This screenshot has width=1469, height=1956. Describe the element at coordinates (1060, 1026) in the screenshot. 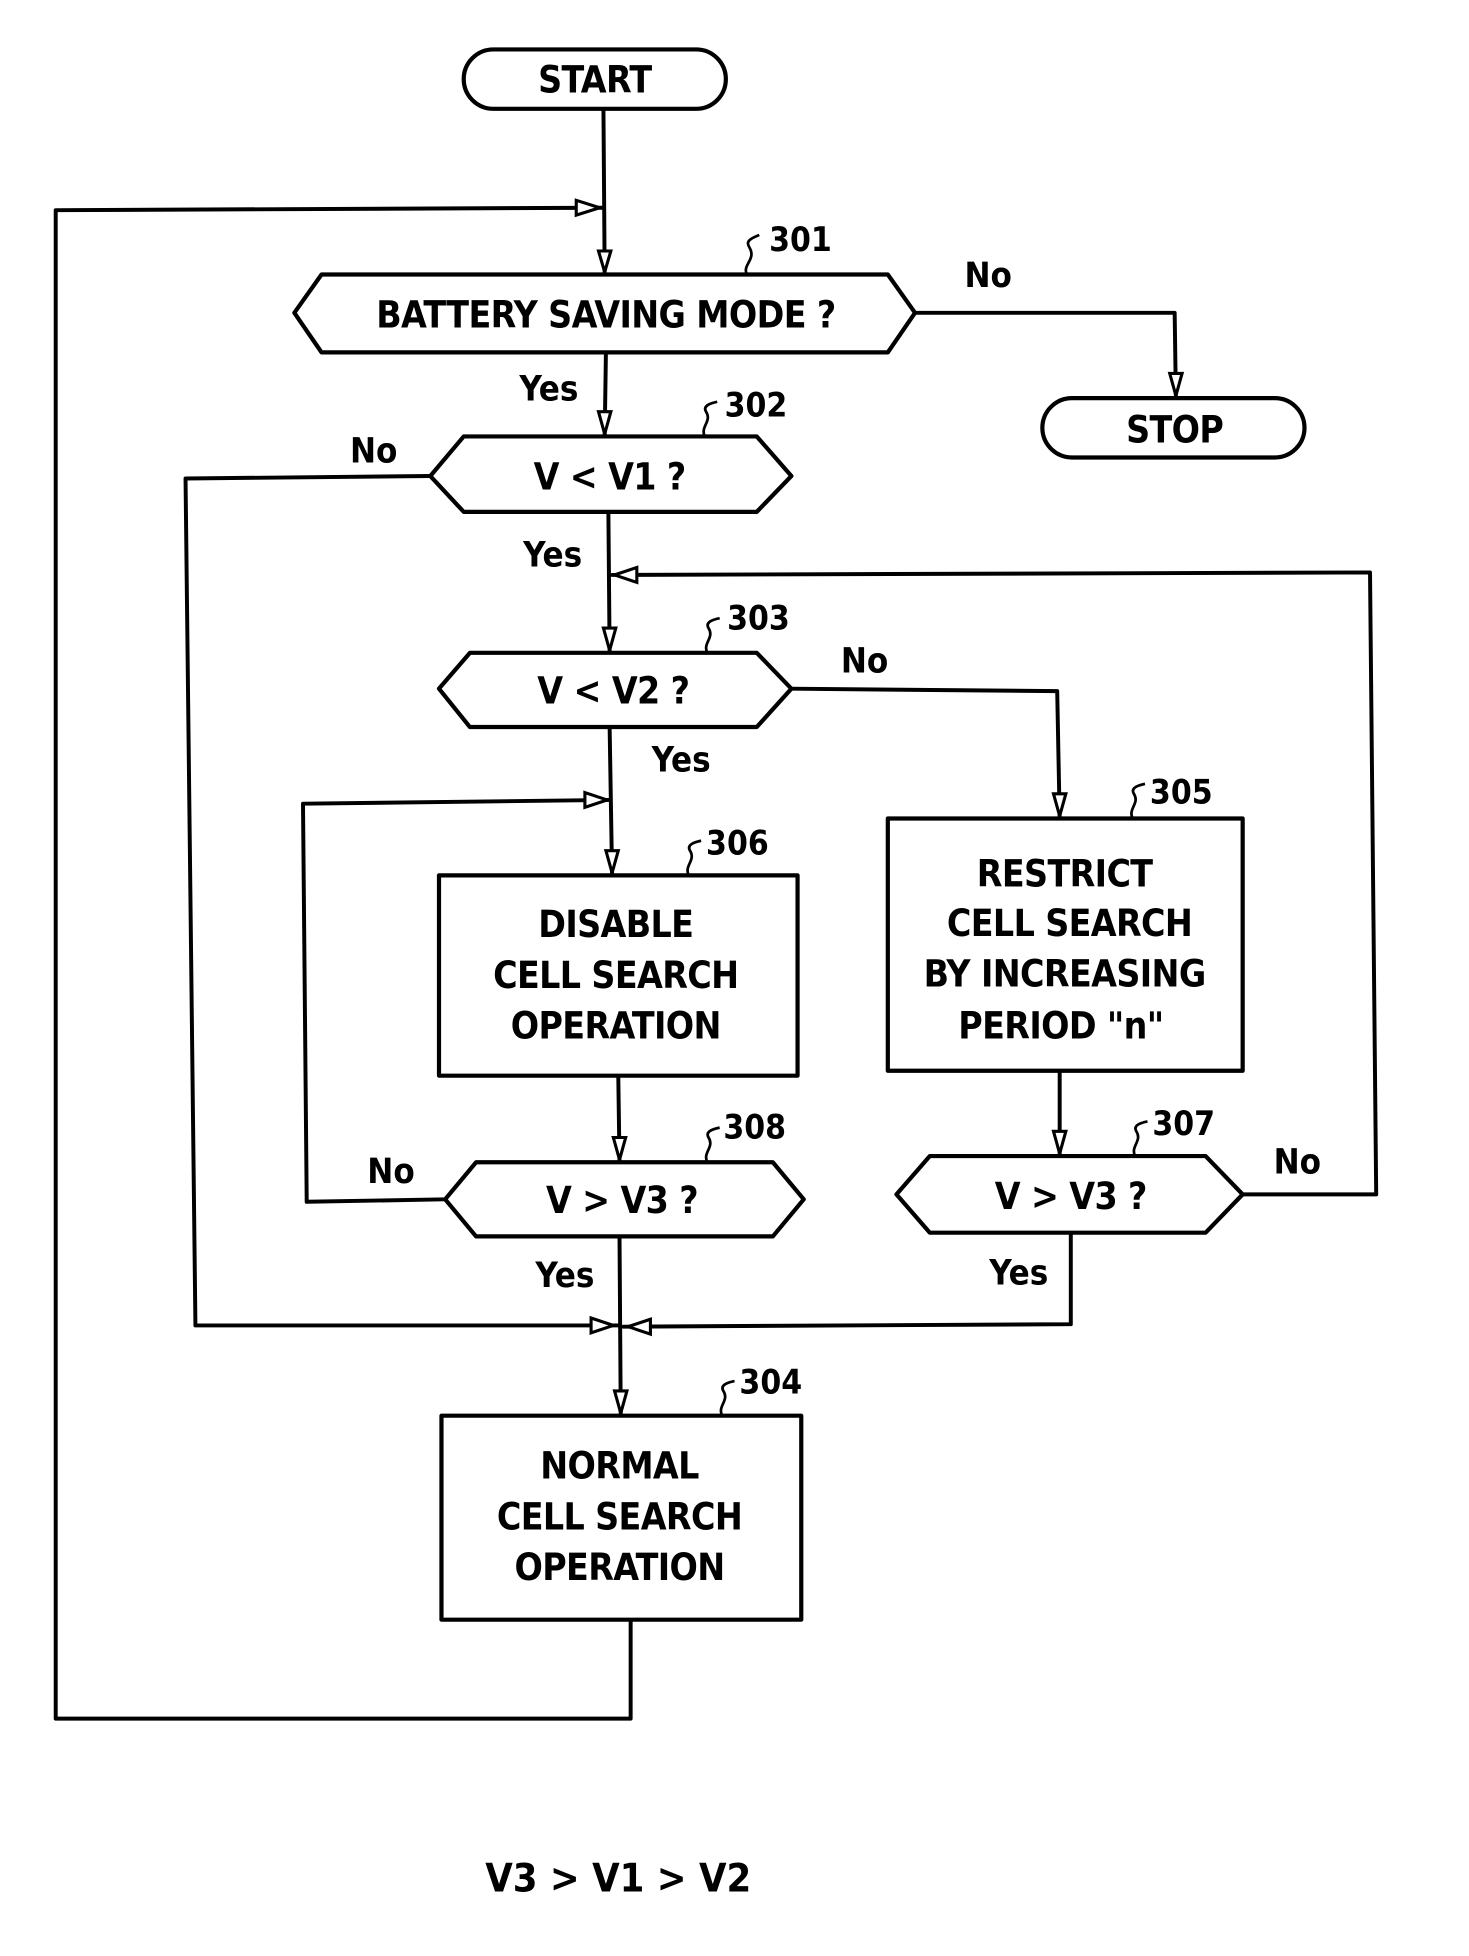

I see `process-305-line: PERIOD "n"` at that location.